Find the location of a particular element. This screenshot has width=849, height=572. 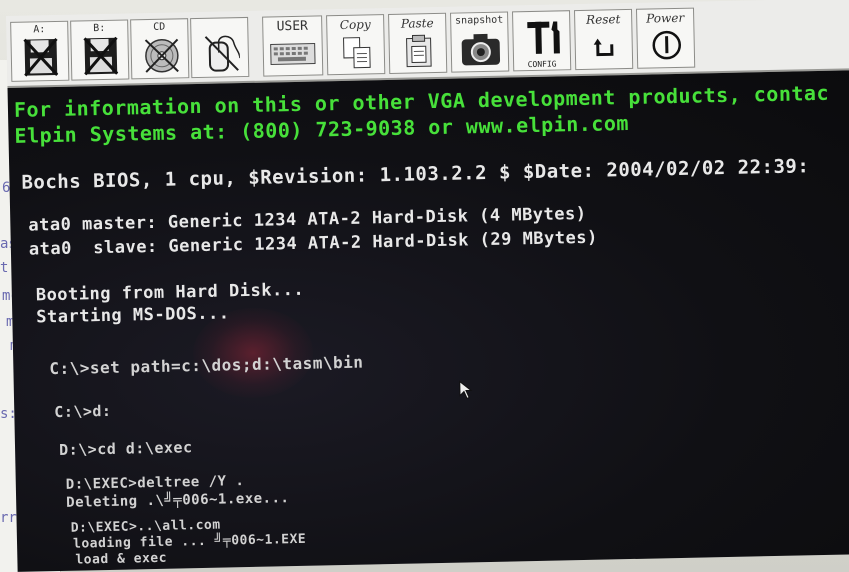

copy-button: Copy is located at coordinates (356, 45).